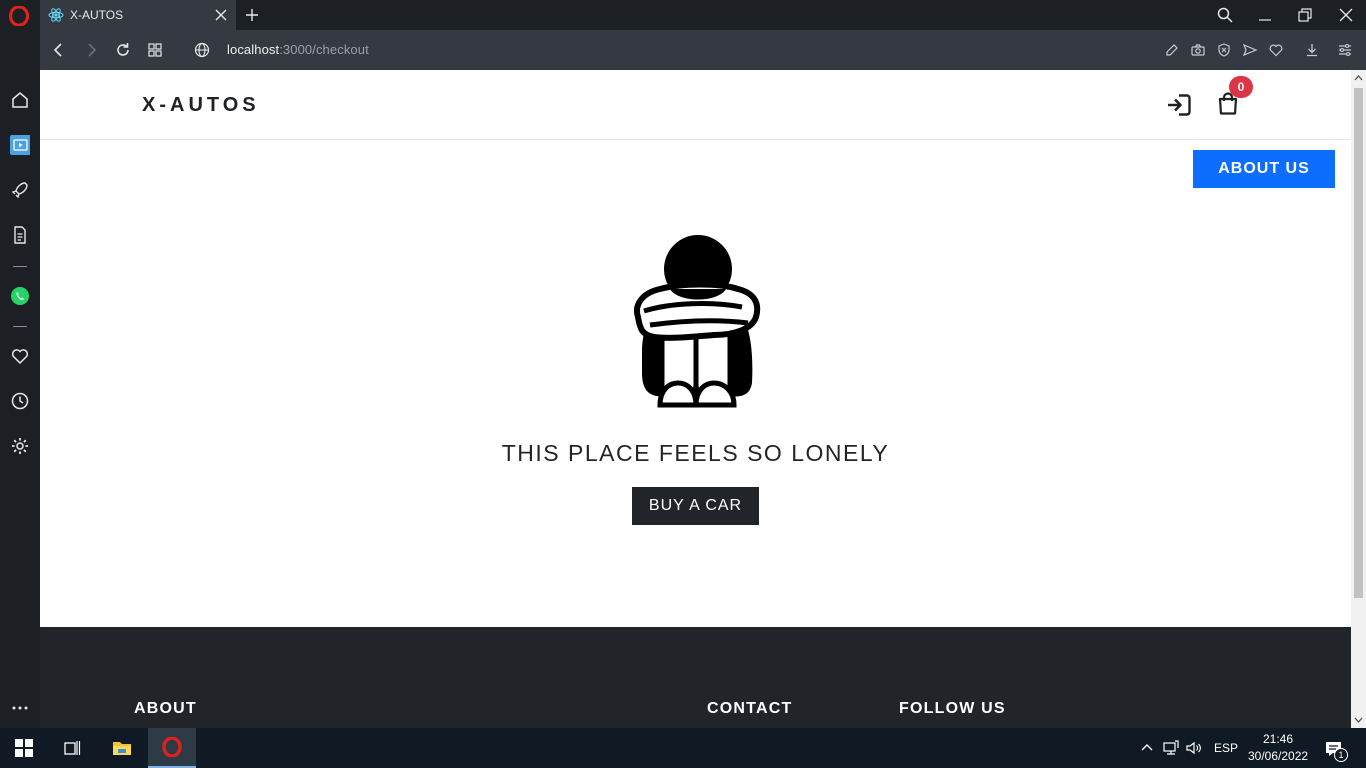  I want to click on settings-gear-icon, so click(20, 446).